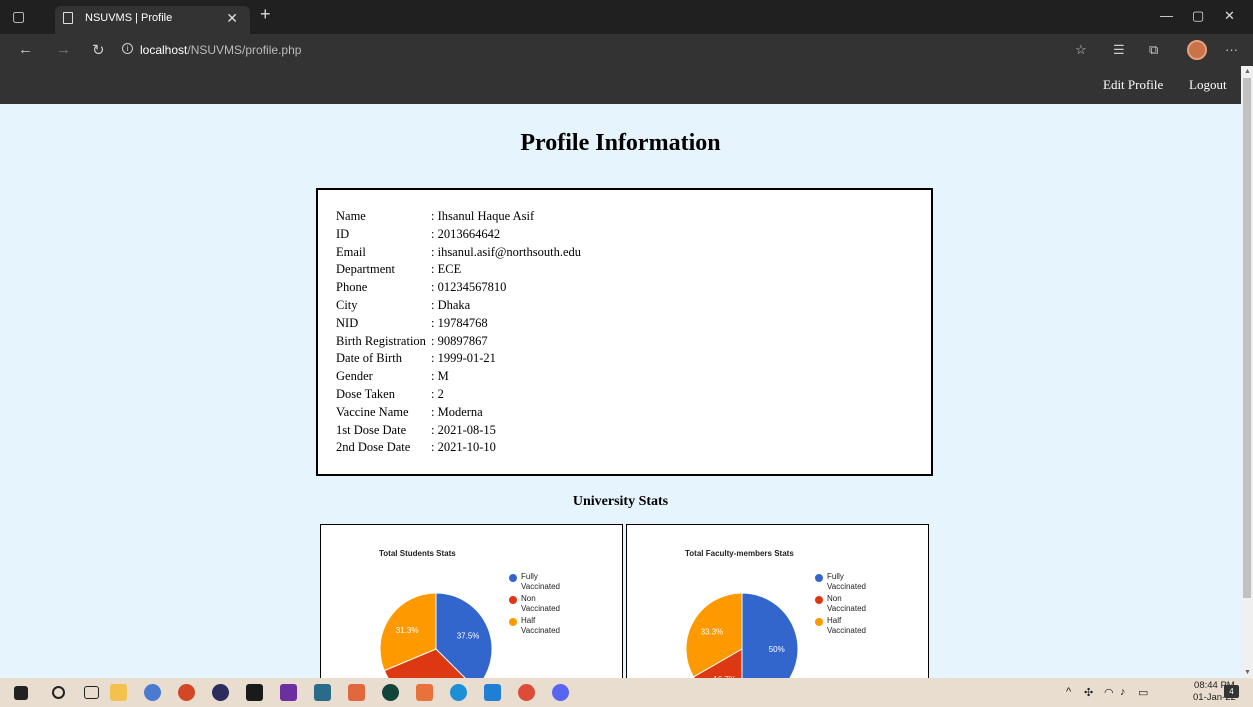 Image resolution: width=1253 pixels, height=707 pixels. Describe the element at coordinates (129, 18) in the screenshot. I see `tab-title: NSUVMS | Profile` at that location.